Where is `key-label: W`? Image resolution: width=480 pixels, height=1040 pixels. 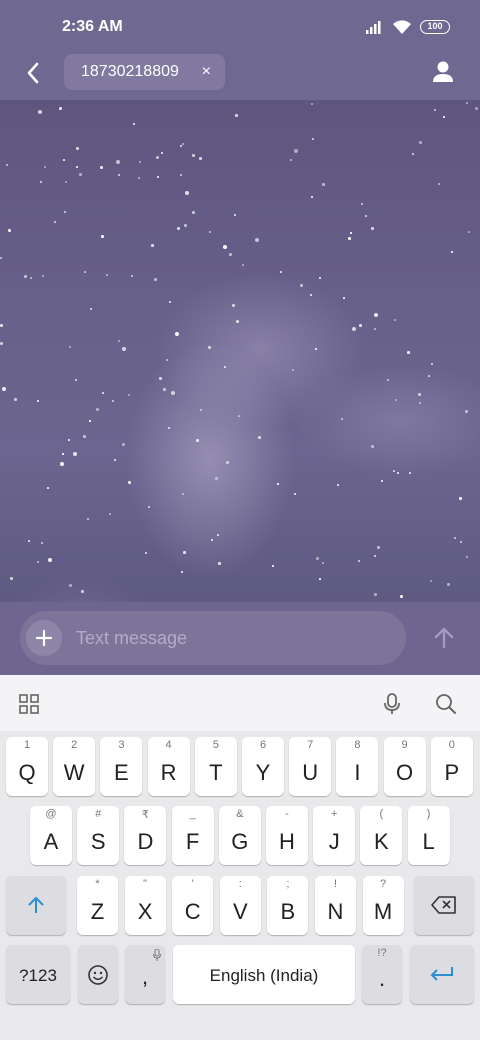 key-label: W is located at coordinates (74, 772).